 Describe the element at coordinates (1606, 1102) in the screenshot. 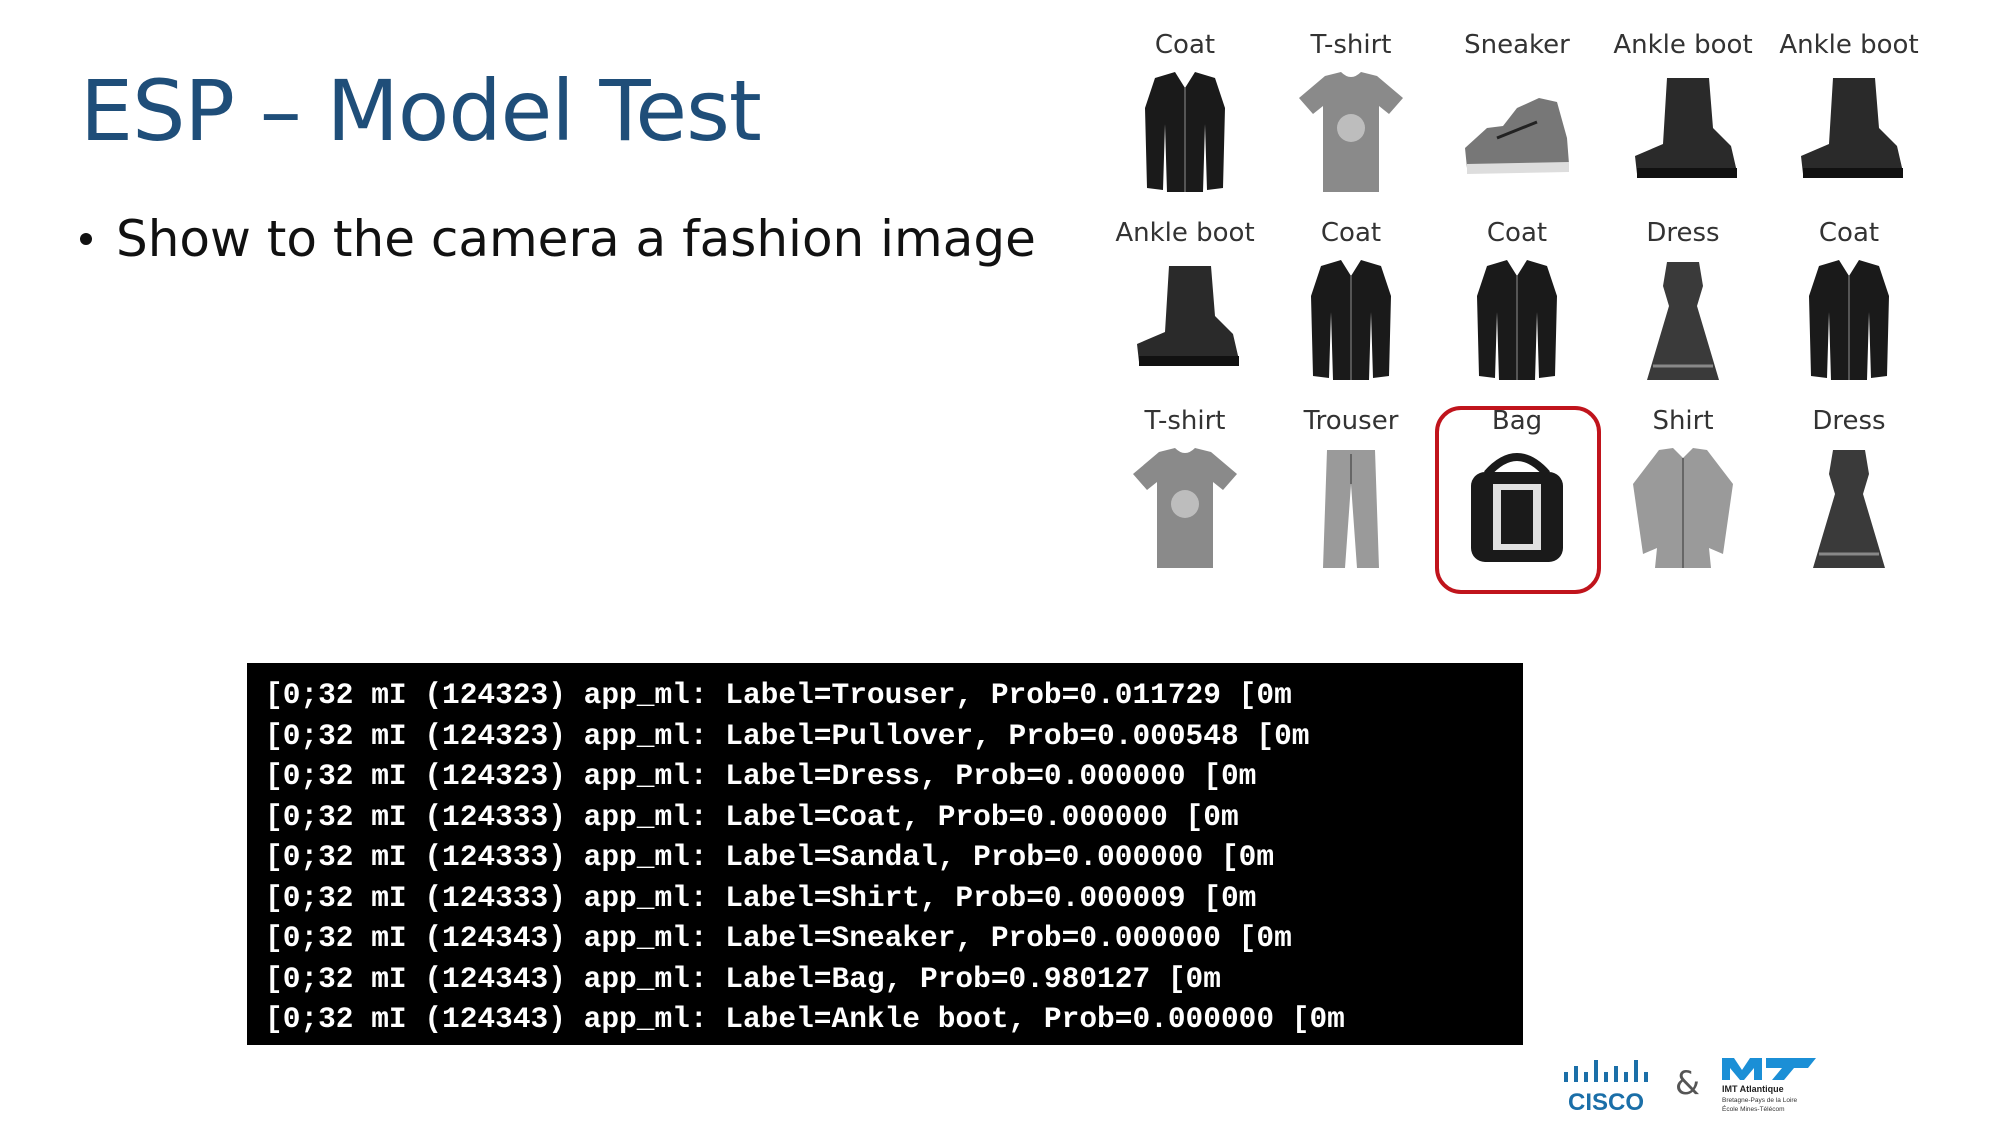

I see `cisco-text: CISCO` at that location.